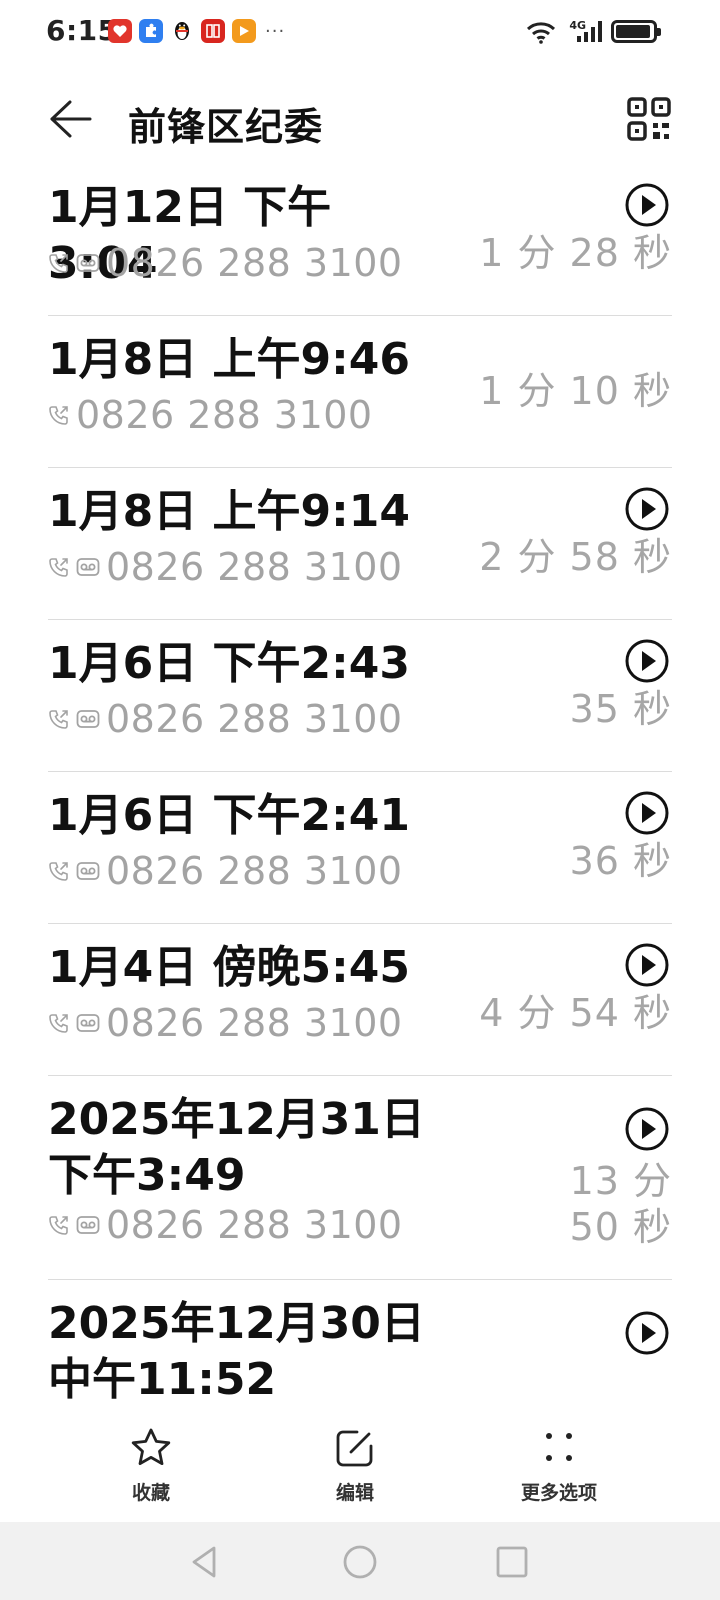 This screenshot has width=720, height=1600. What do you see at coordinates (575, 557) in the screenshot?
I see `call-duration: 2 分 58 秒` at bounding box center [575, 557].